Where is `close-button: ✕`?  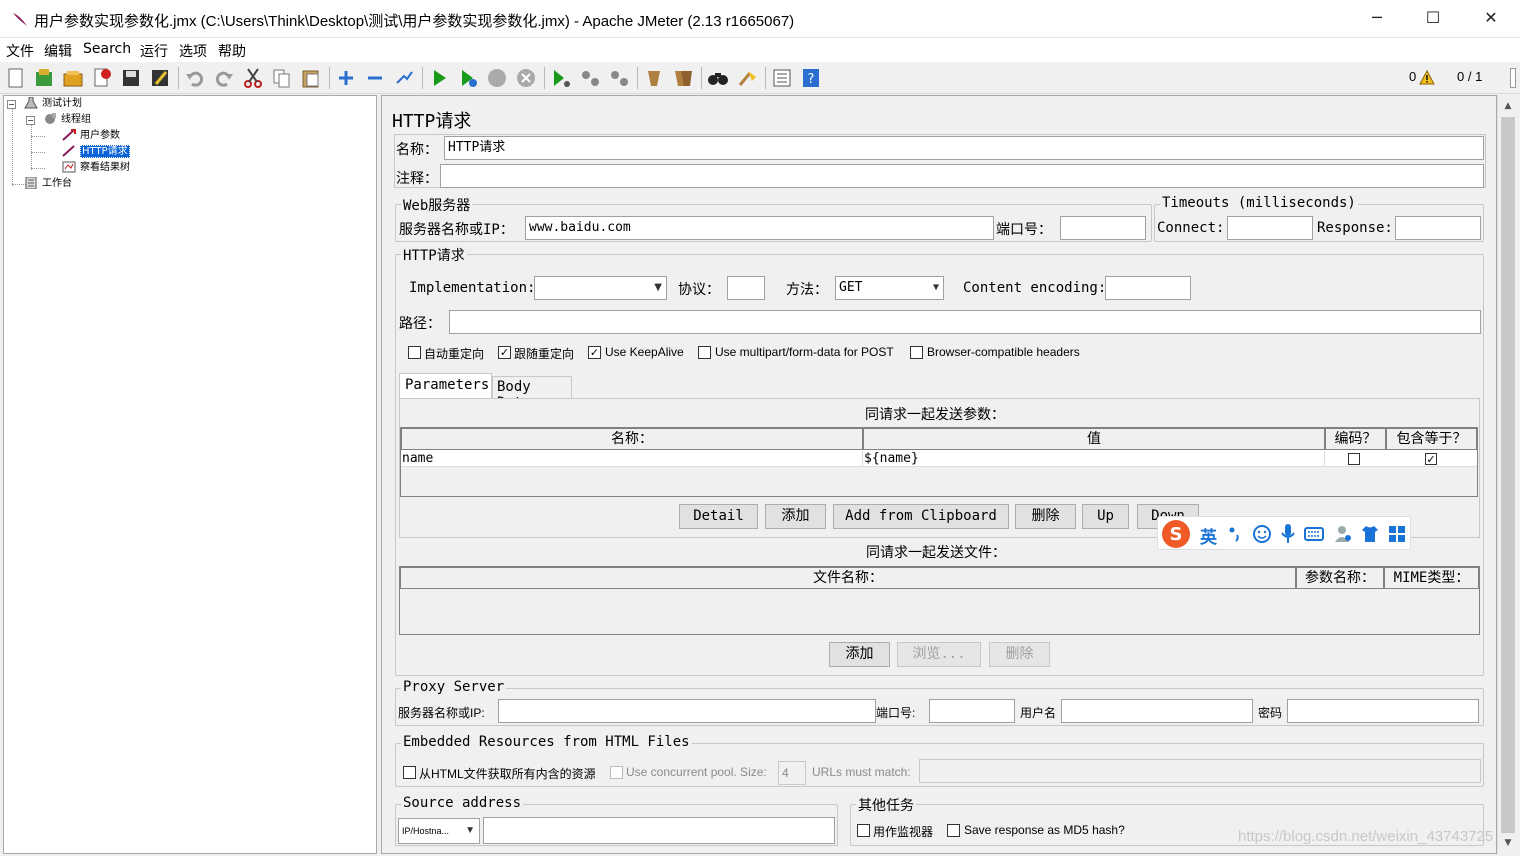
close-button: ✕ is located at coordinates (1491, 18).